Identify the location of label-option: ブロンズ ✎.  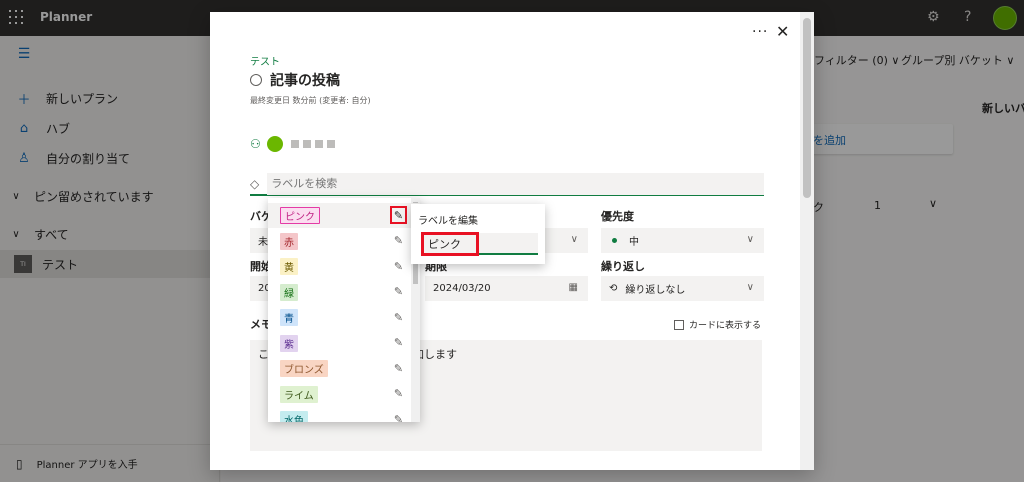
(344, 368).